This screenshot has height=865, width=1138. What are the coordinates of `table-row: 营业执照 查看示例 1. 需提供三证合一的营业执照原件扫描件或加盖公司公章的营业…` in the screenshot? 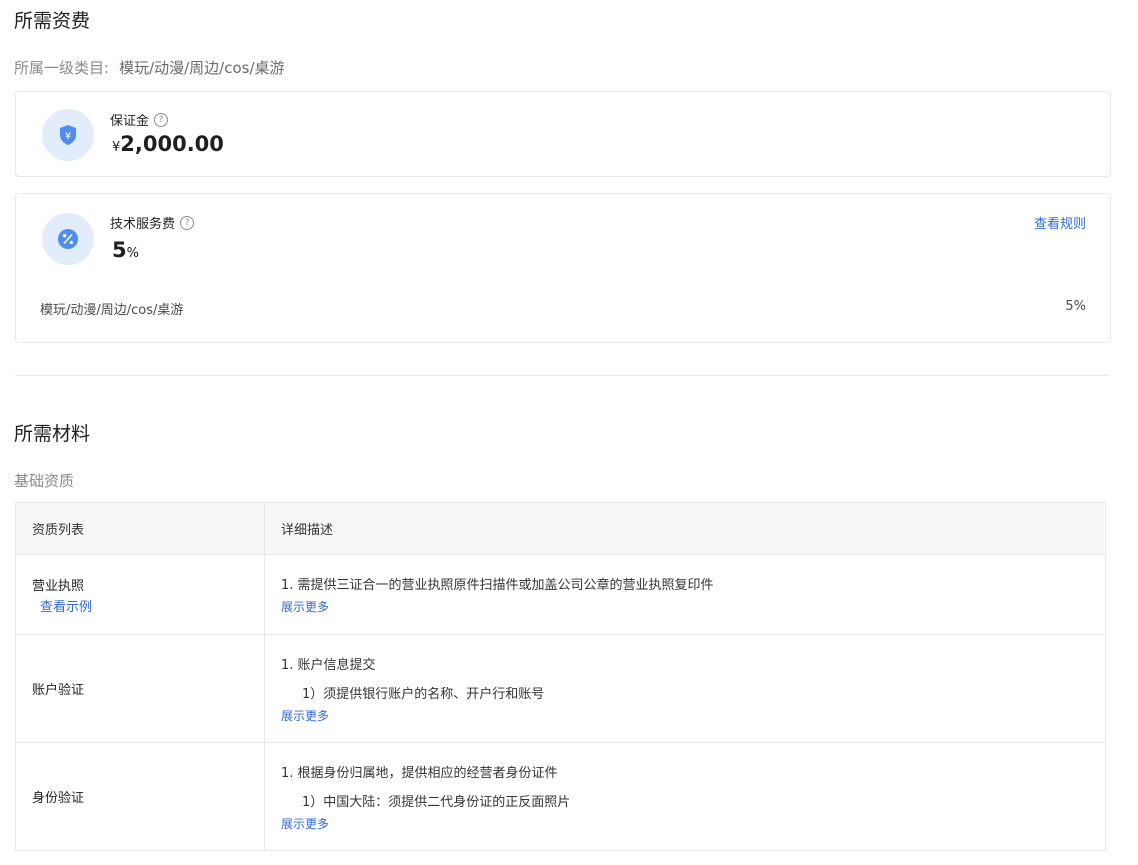 It's located at (560, 594).